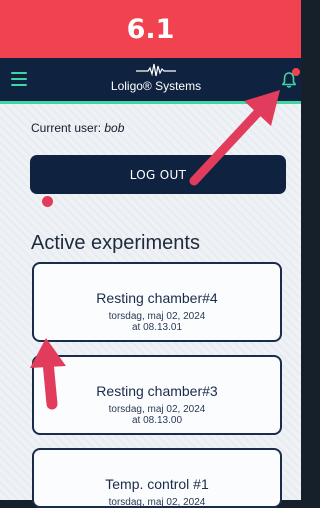  I want to click on annotation-arrow-up, so click(48, 374).